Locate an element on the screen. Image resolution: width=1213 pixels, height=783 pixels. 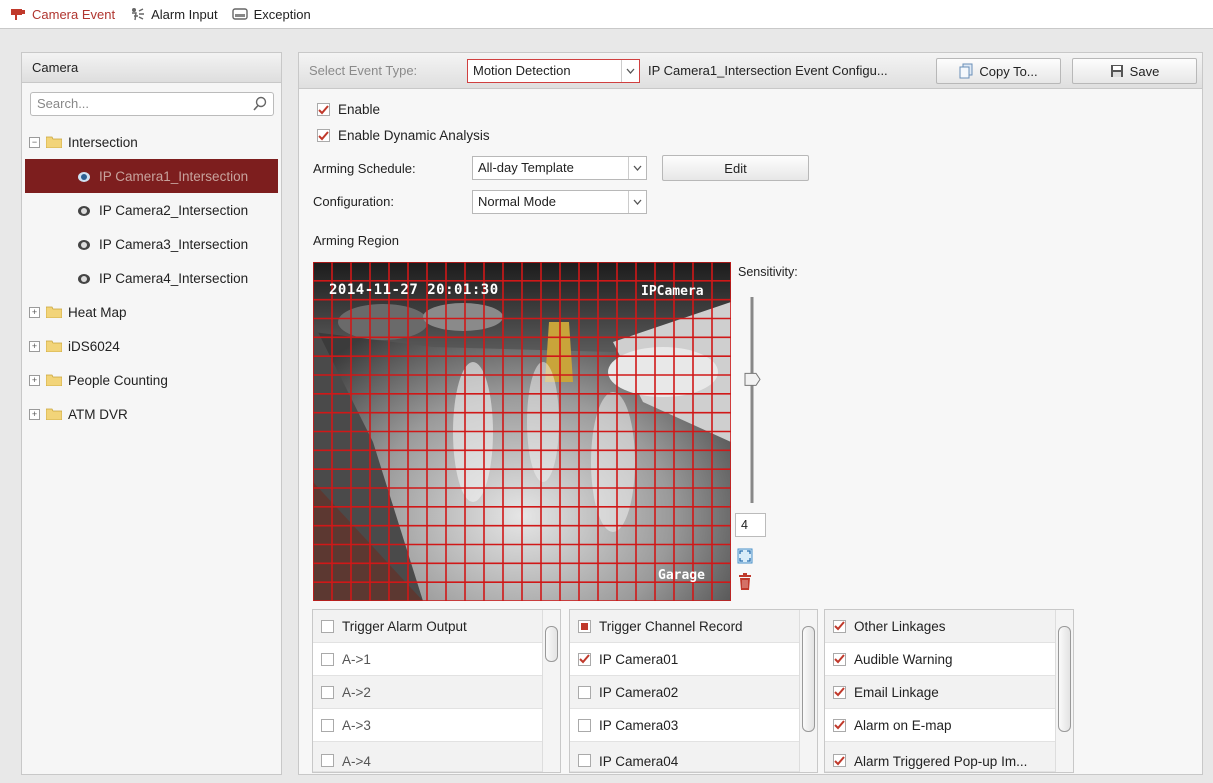
tree-item-ip-camera2: IP Camera2_Intersection is located at coordinates (151, 210).